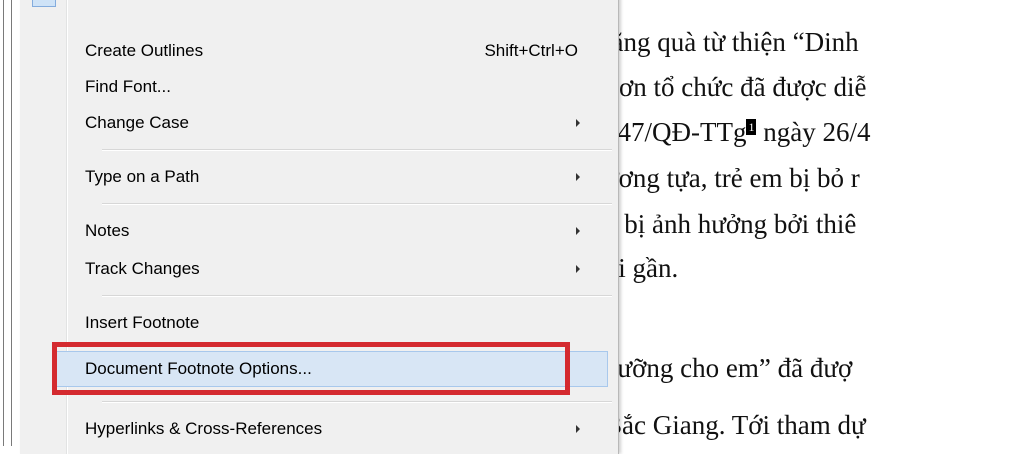 This screenshot has width=1033, height=454. What do you see at coordinates (675, 132) in the screenshot?
I see `doc-line-3-text: 547/QĐ-TTg` at bounding box center [675, 132].